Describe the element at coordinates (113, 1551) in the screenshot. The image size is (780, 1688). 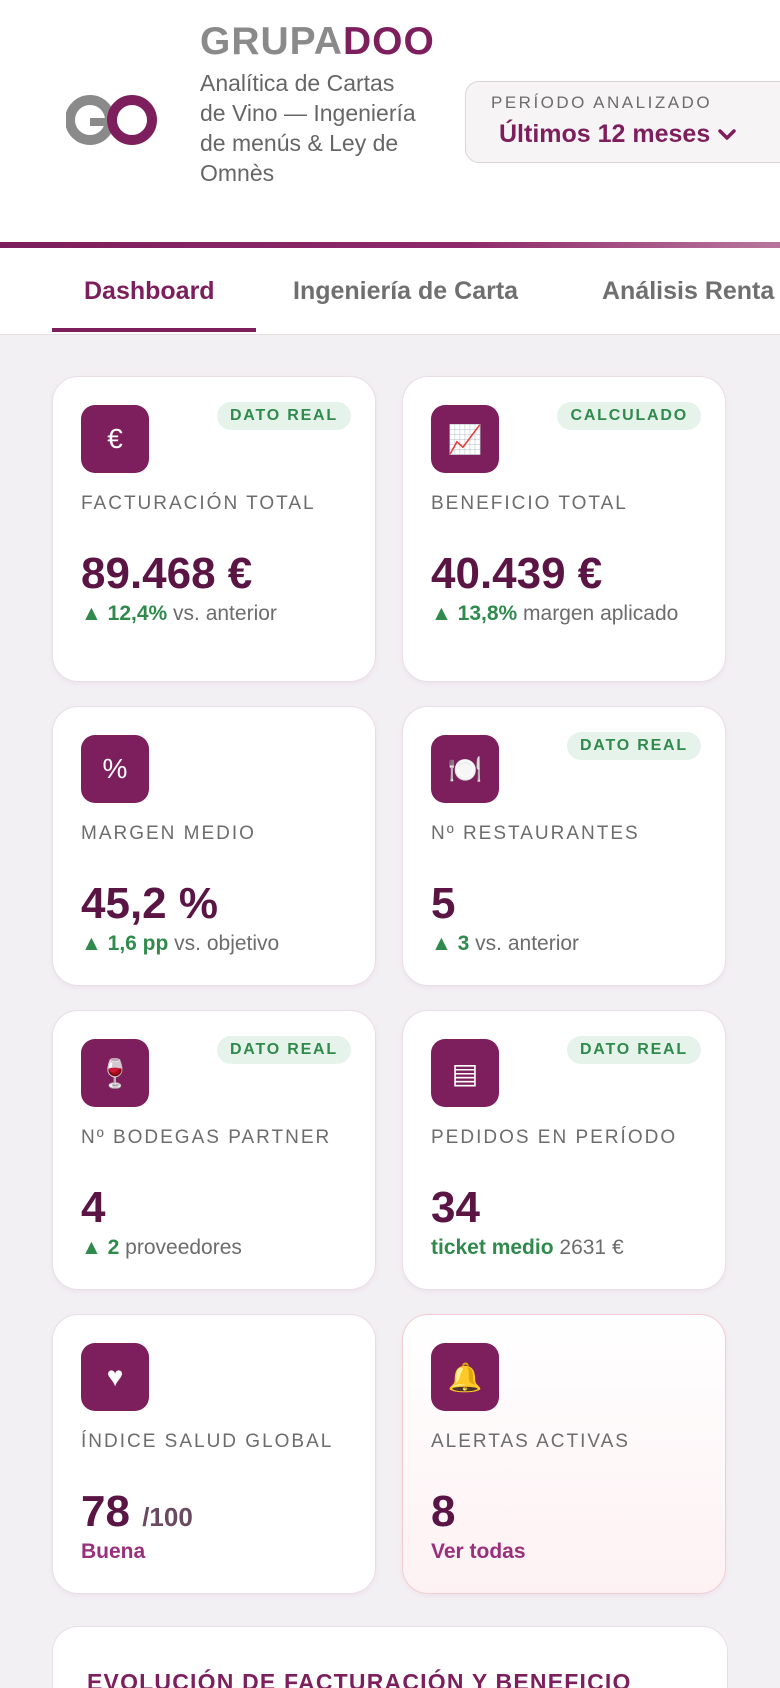
I see `health-status: Buena` at that location.